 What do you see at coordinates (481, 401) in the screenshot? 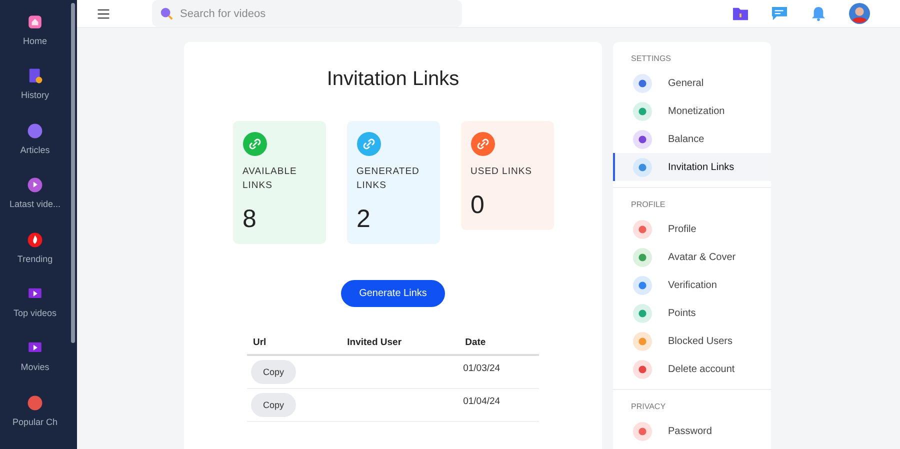
I see `date-cell: 01/04/24` at bounding box center [481, 401].